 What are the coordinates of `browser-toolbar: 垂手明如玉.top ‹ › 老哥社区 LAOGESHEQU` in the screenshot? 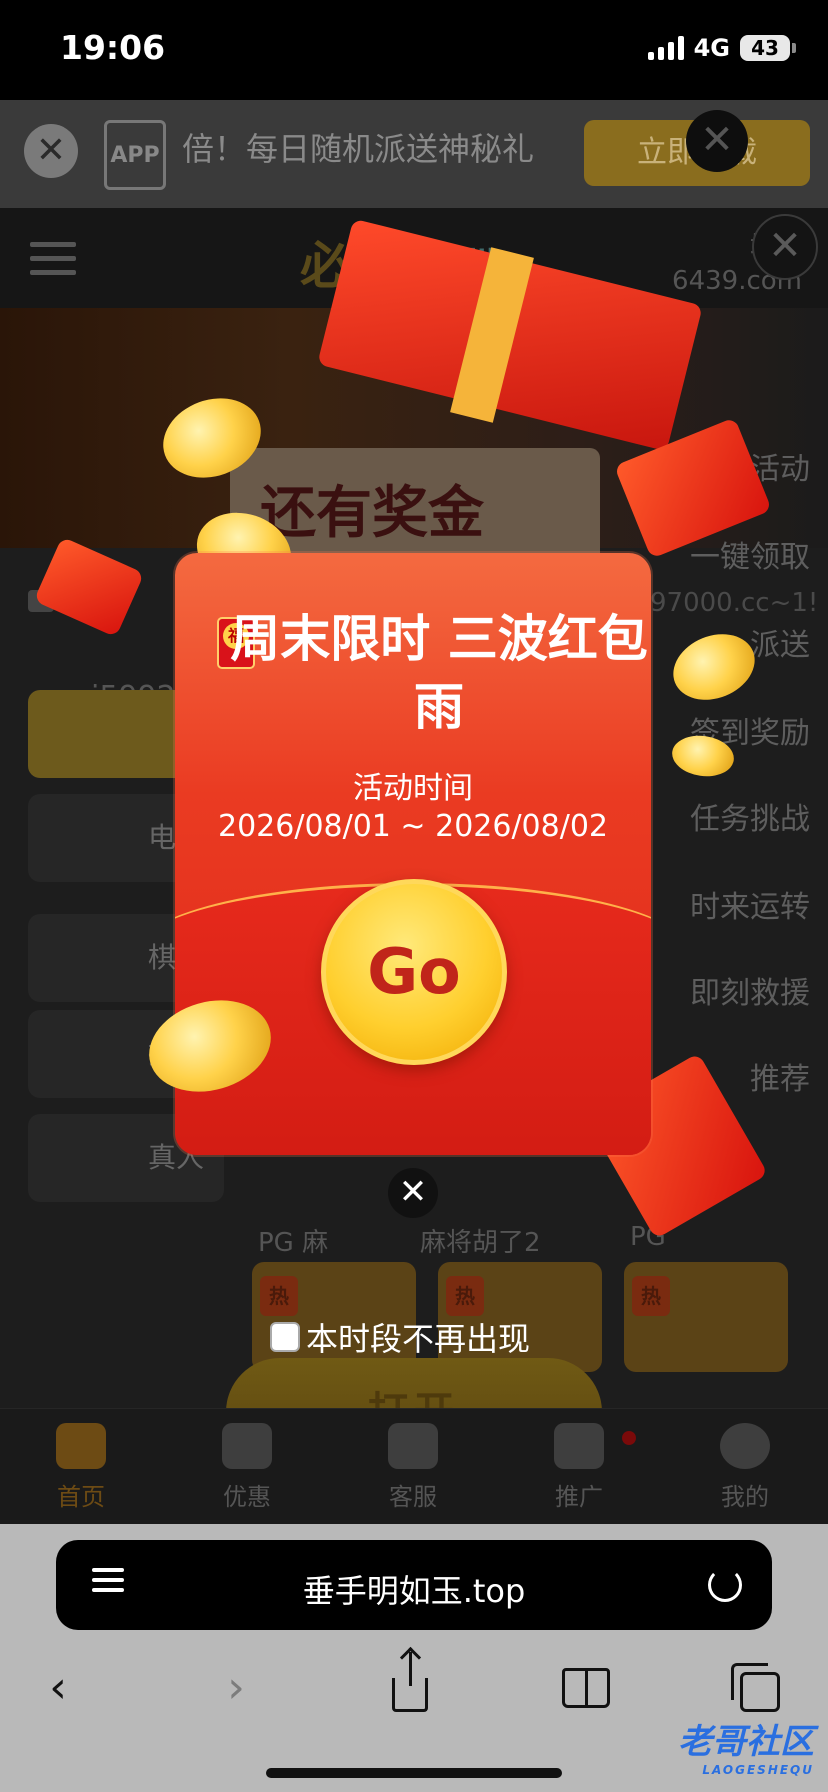 It's located at (414, 1658).